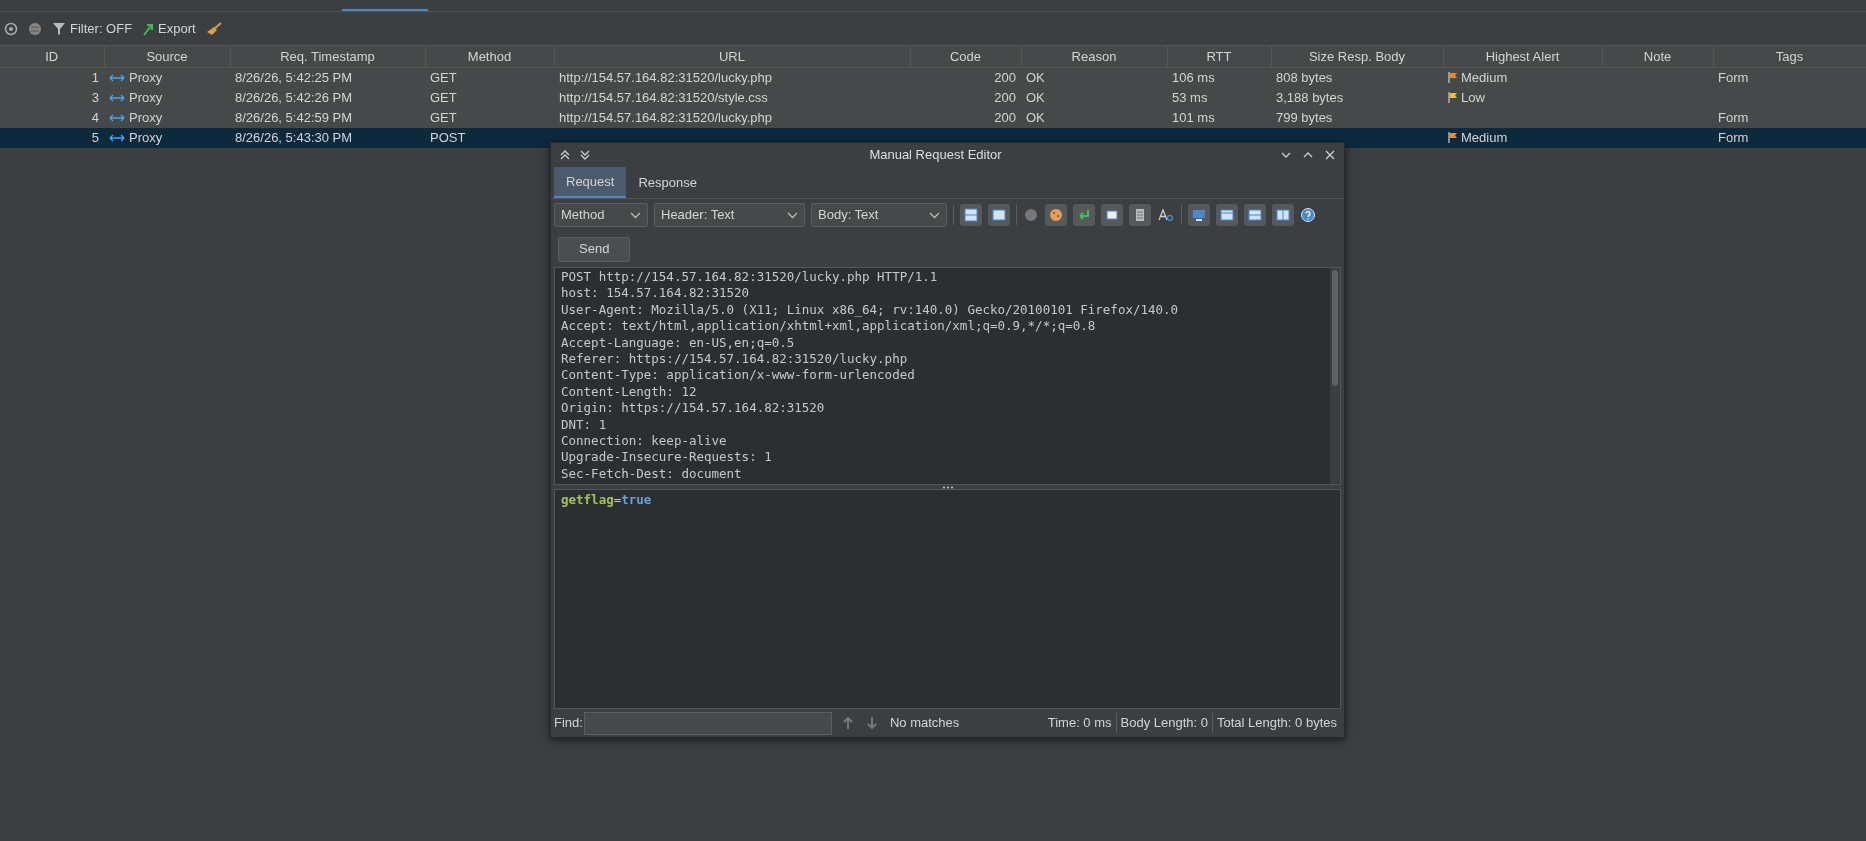 This screenshot has width=1866, height=841. Describe the element at coordinates (1193, 77) in the screenshot. I see `table-cell: 106 ms` at that location.